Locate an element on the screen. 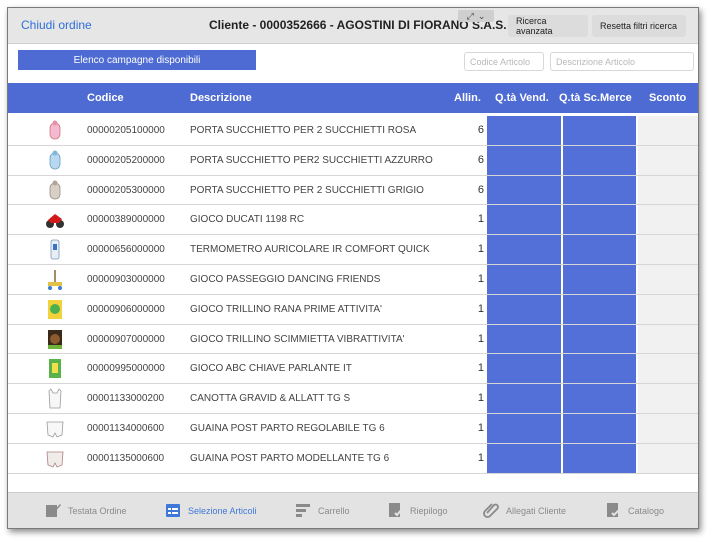 This screenshot has height=540, width=714. reset-filters-button: Resetta filtri ricerca is located at coordinates (639, 26).